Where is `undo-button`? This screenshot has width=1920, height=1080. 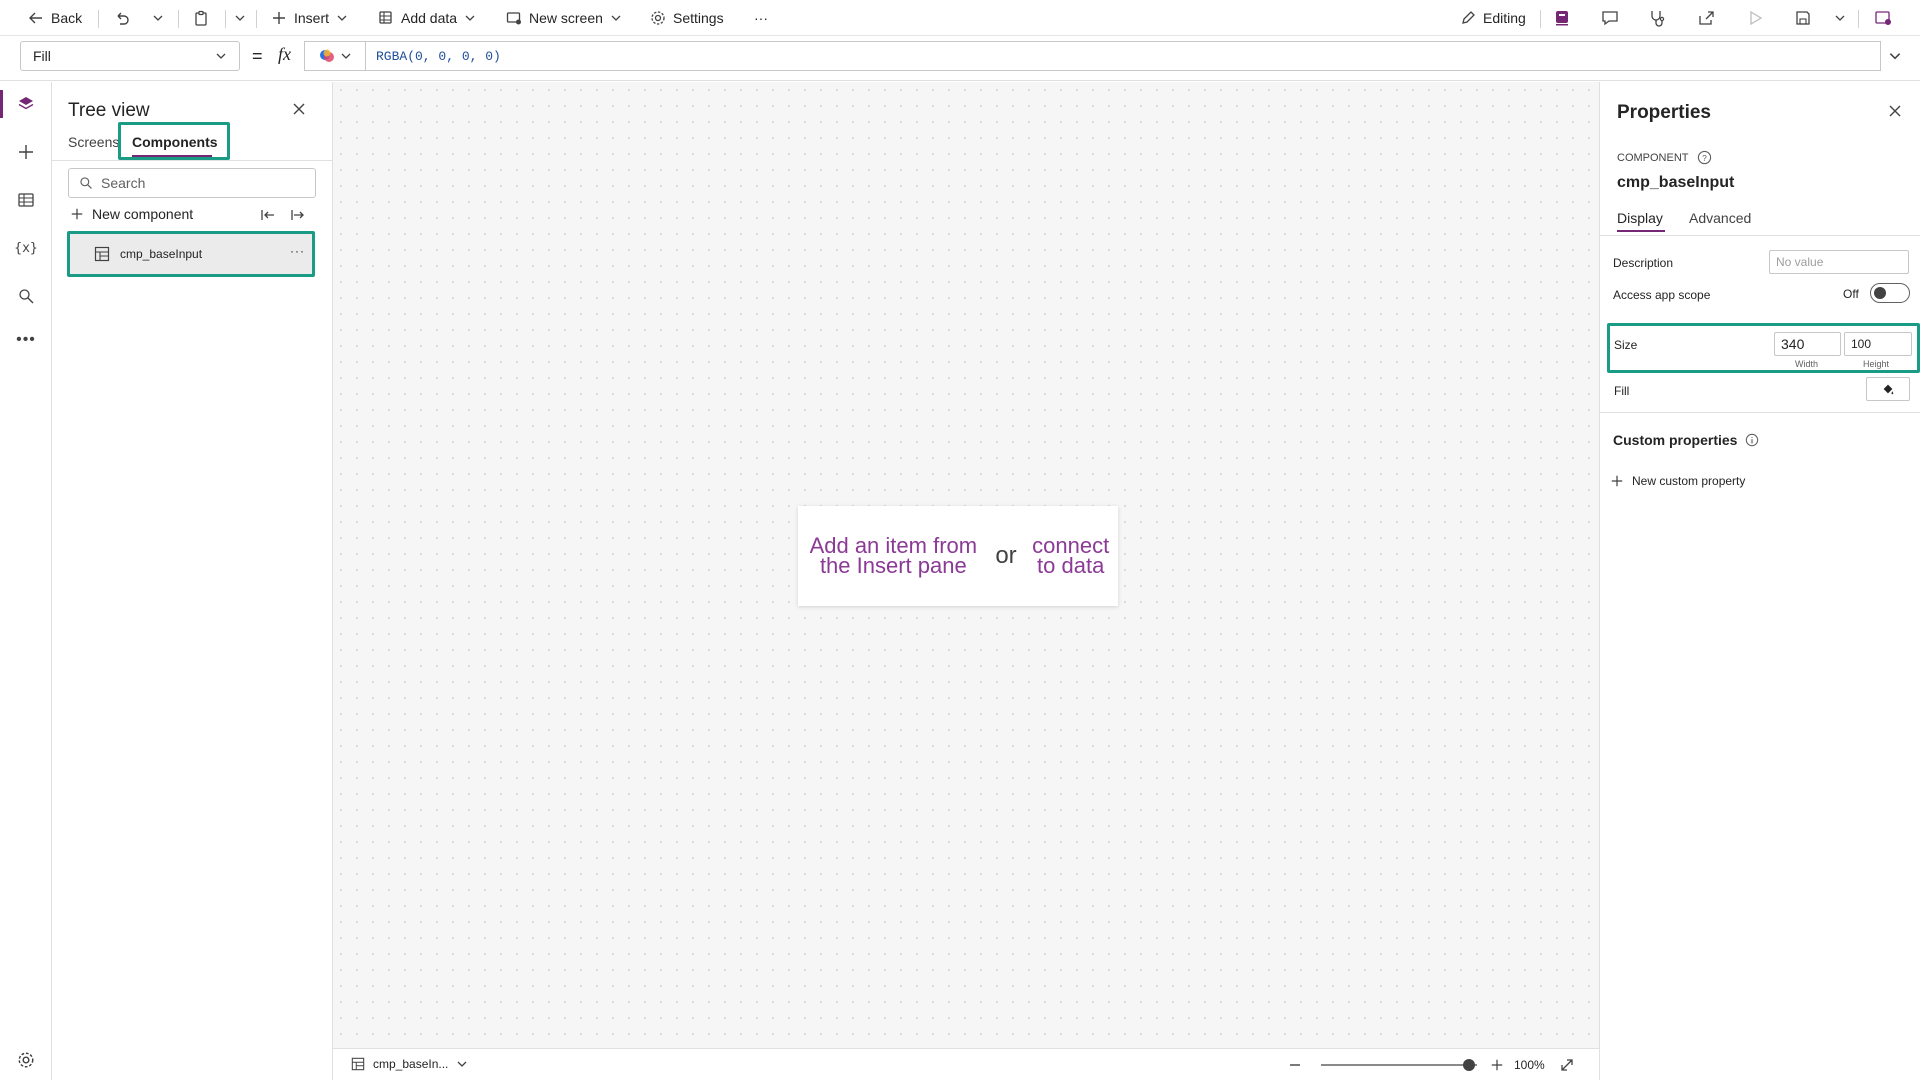 undo-button is located at coordinates (122, 18).